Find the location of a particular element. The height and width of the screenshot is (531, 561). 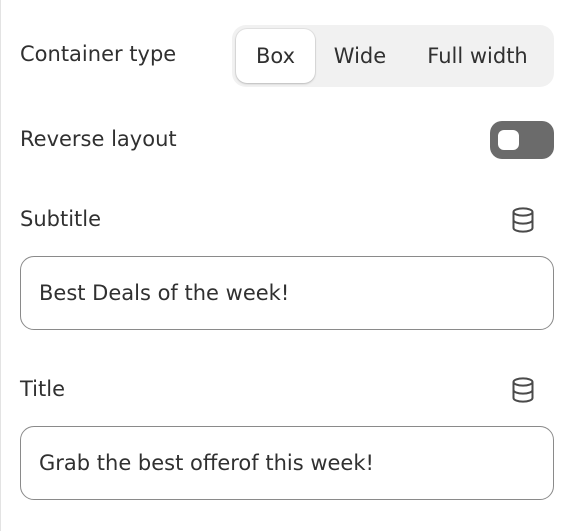

title-label: Title is located at coordinates (43, 389).